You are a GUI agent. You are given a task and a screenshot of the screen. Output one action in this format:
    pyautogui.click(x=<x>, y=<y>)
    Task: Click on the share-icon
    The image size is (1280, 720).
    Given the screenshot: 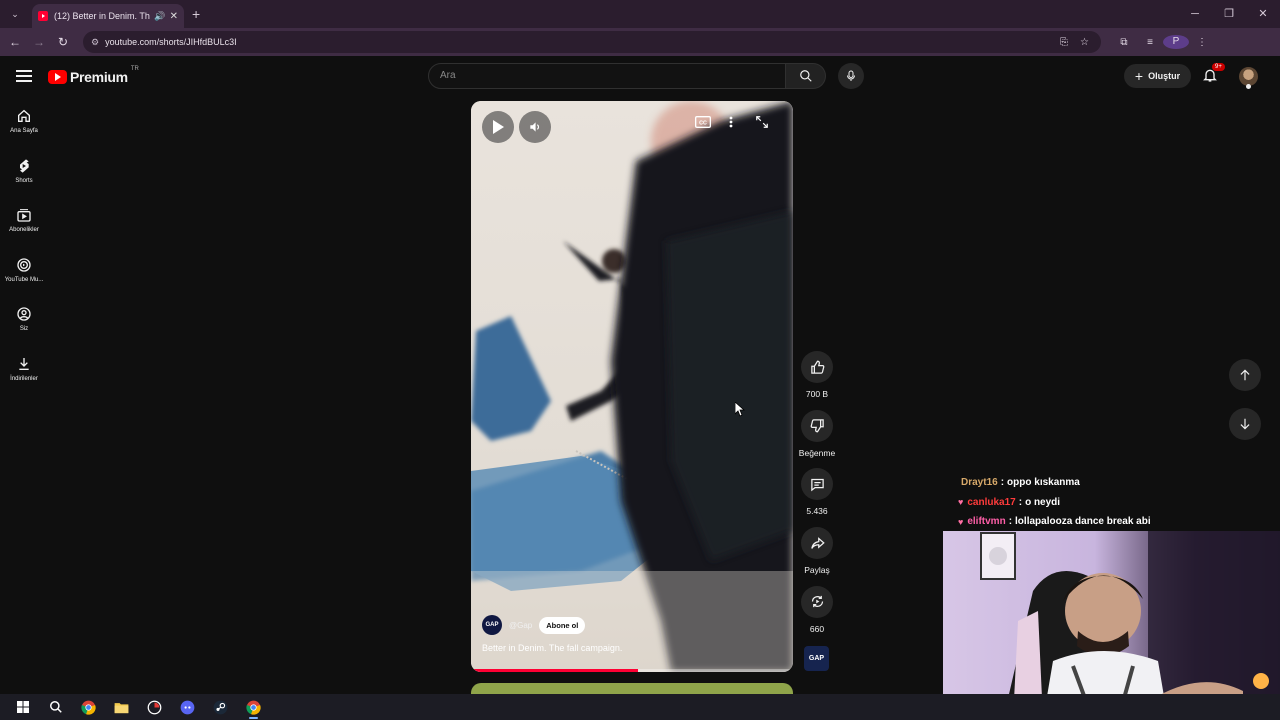 What is the action you would take?
    pyautogui.click(x=817, y=542)
    